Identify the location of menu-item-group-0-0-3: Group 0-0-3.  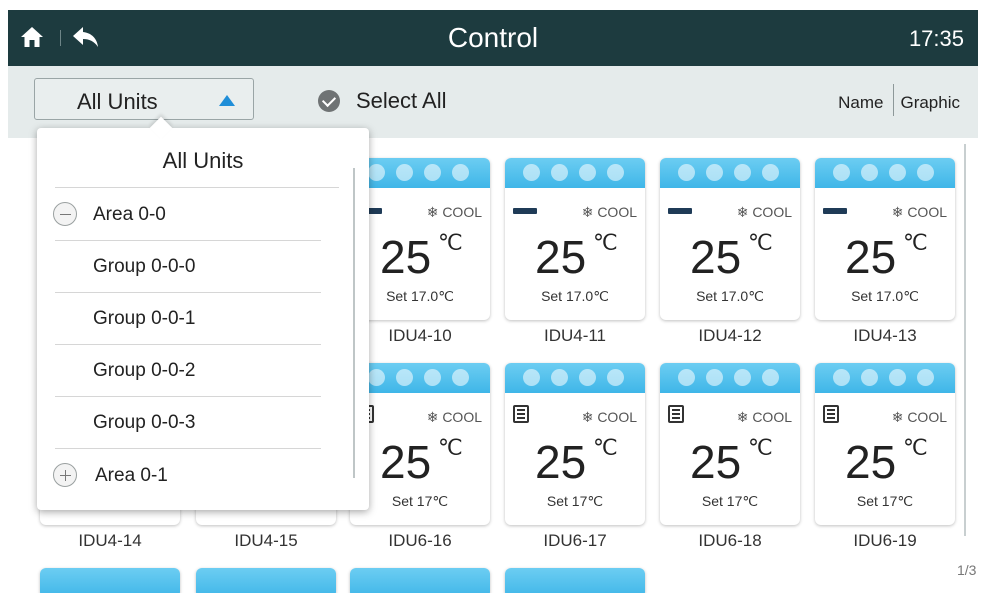
(187, 423).